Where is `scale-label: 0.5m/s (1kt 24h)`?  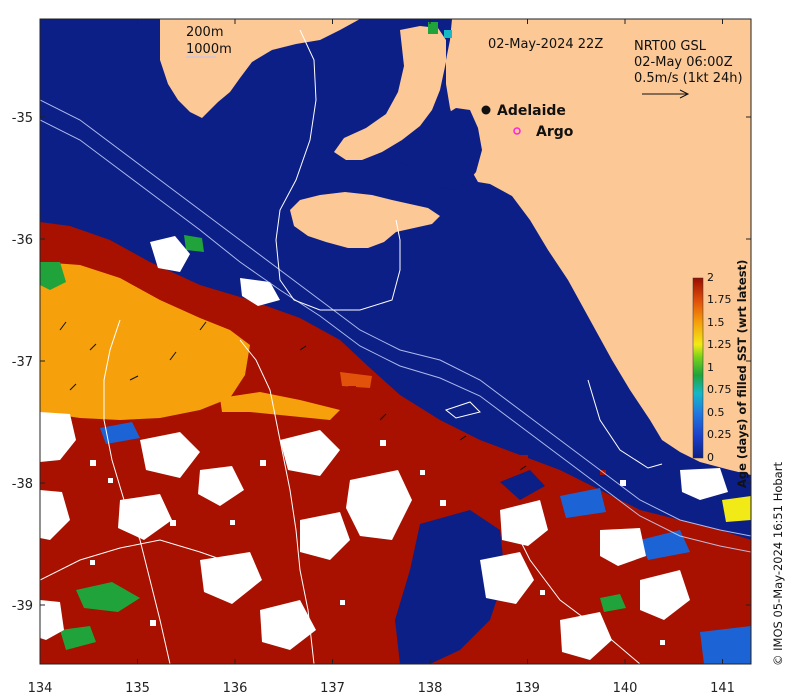
scale-label: 0.5m/s (1kt 24h) is located at coordinates (688, 78).